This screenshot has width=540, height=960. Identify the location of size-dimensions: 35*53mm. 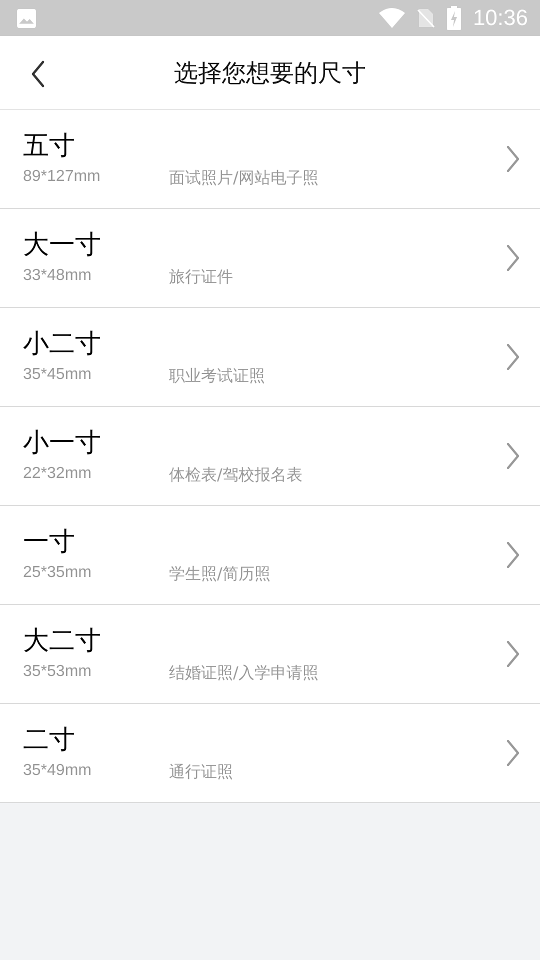
(57, 672).